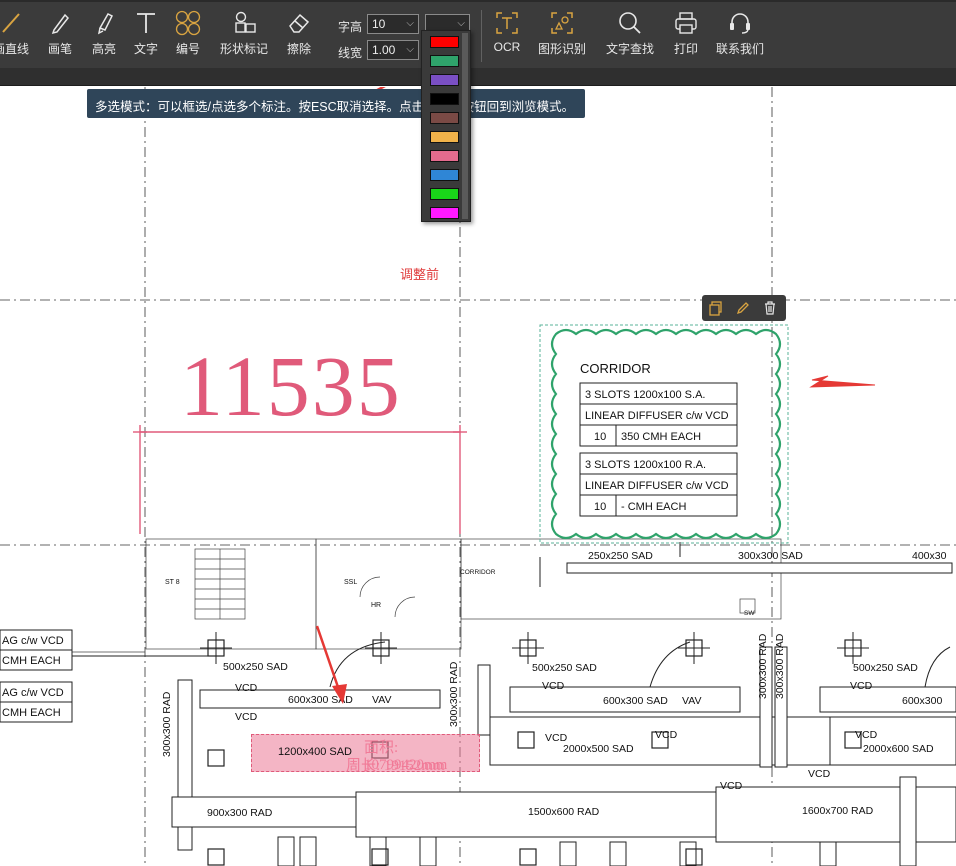 This screenshot has width=956, height=866. I want to click on tool-text-search-label: 文字查找, so click(629, 49).